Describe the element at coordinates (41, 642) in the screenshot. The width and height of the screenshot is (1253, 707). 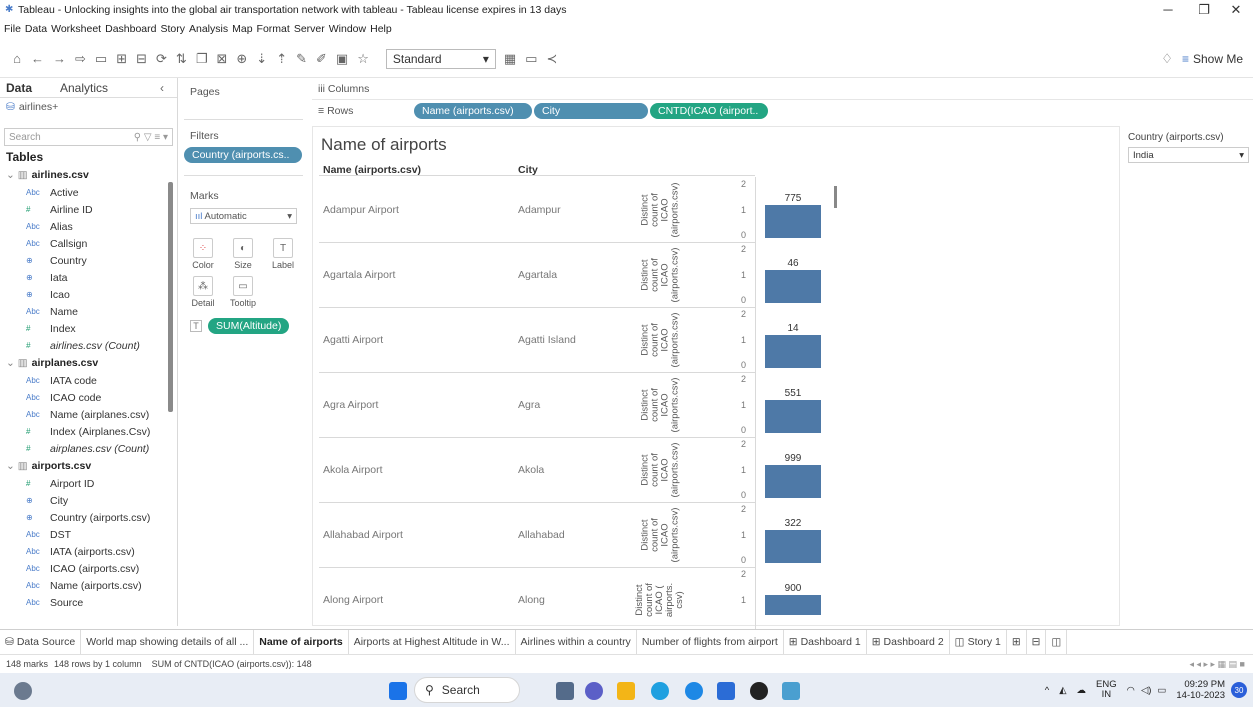
I see `tab-data-source: ⛁ Data Source` at that location.